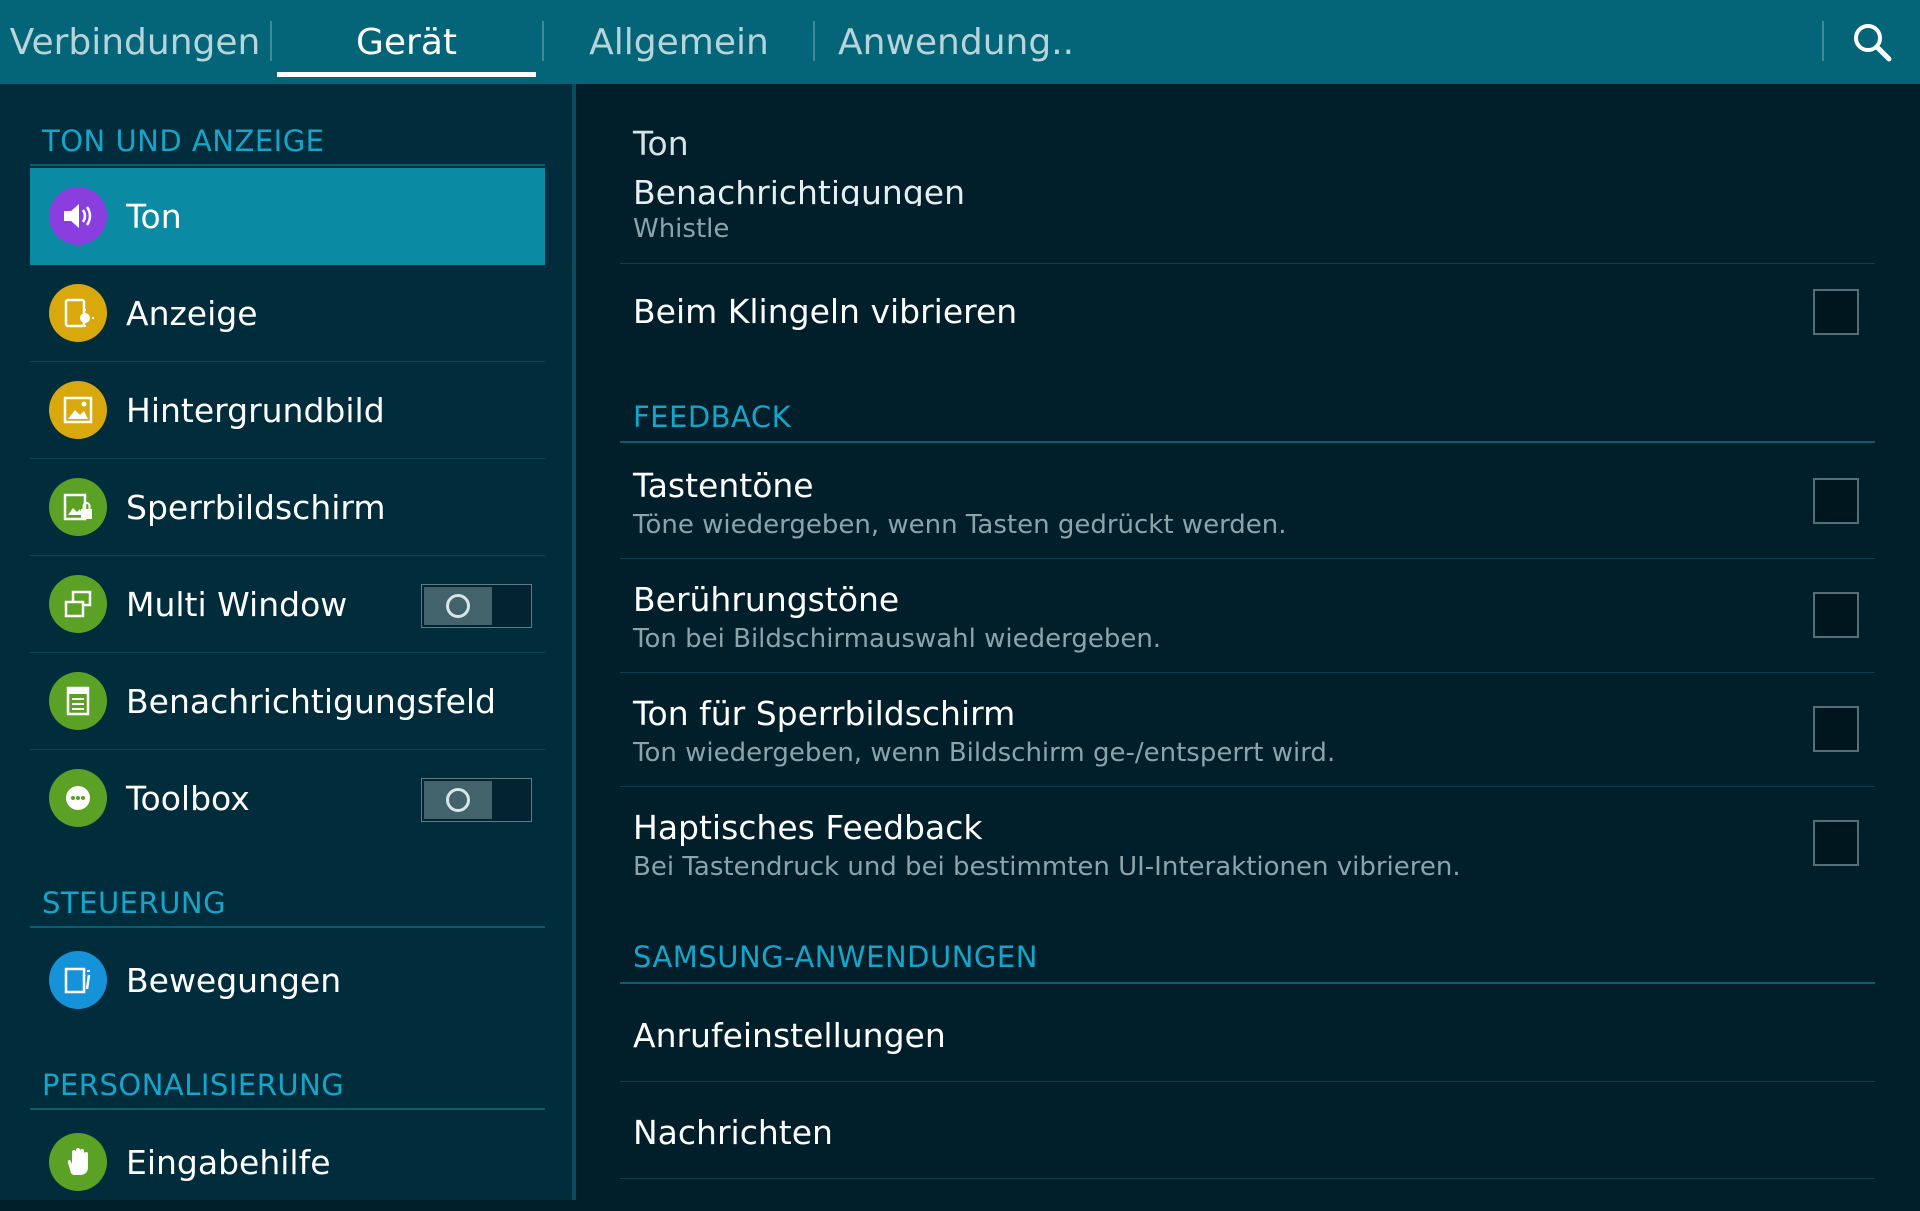  I want to click on touch-sounds-checkbox, so click(1836, 615).